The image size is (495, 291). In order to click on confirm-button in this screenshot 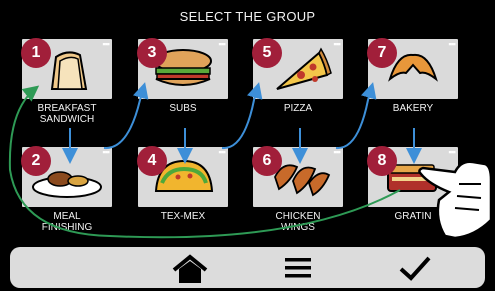, I will do `click(415, 268)`.